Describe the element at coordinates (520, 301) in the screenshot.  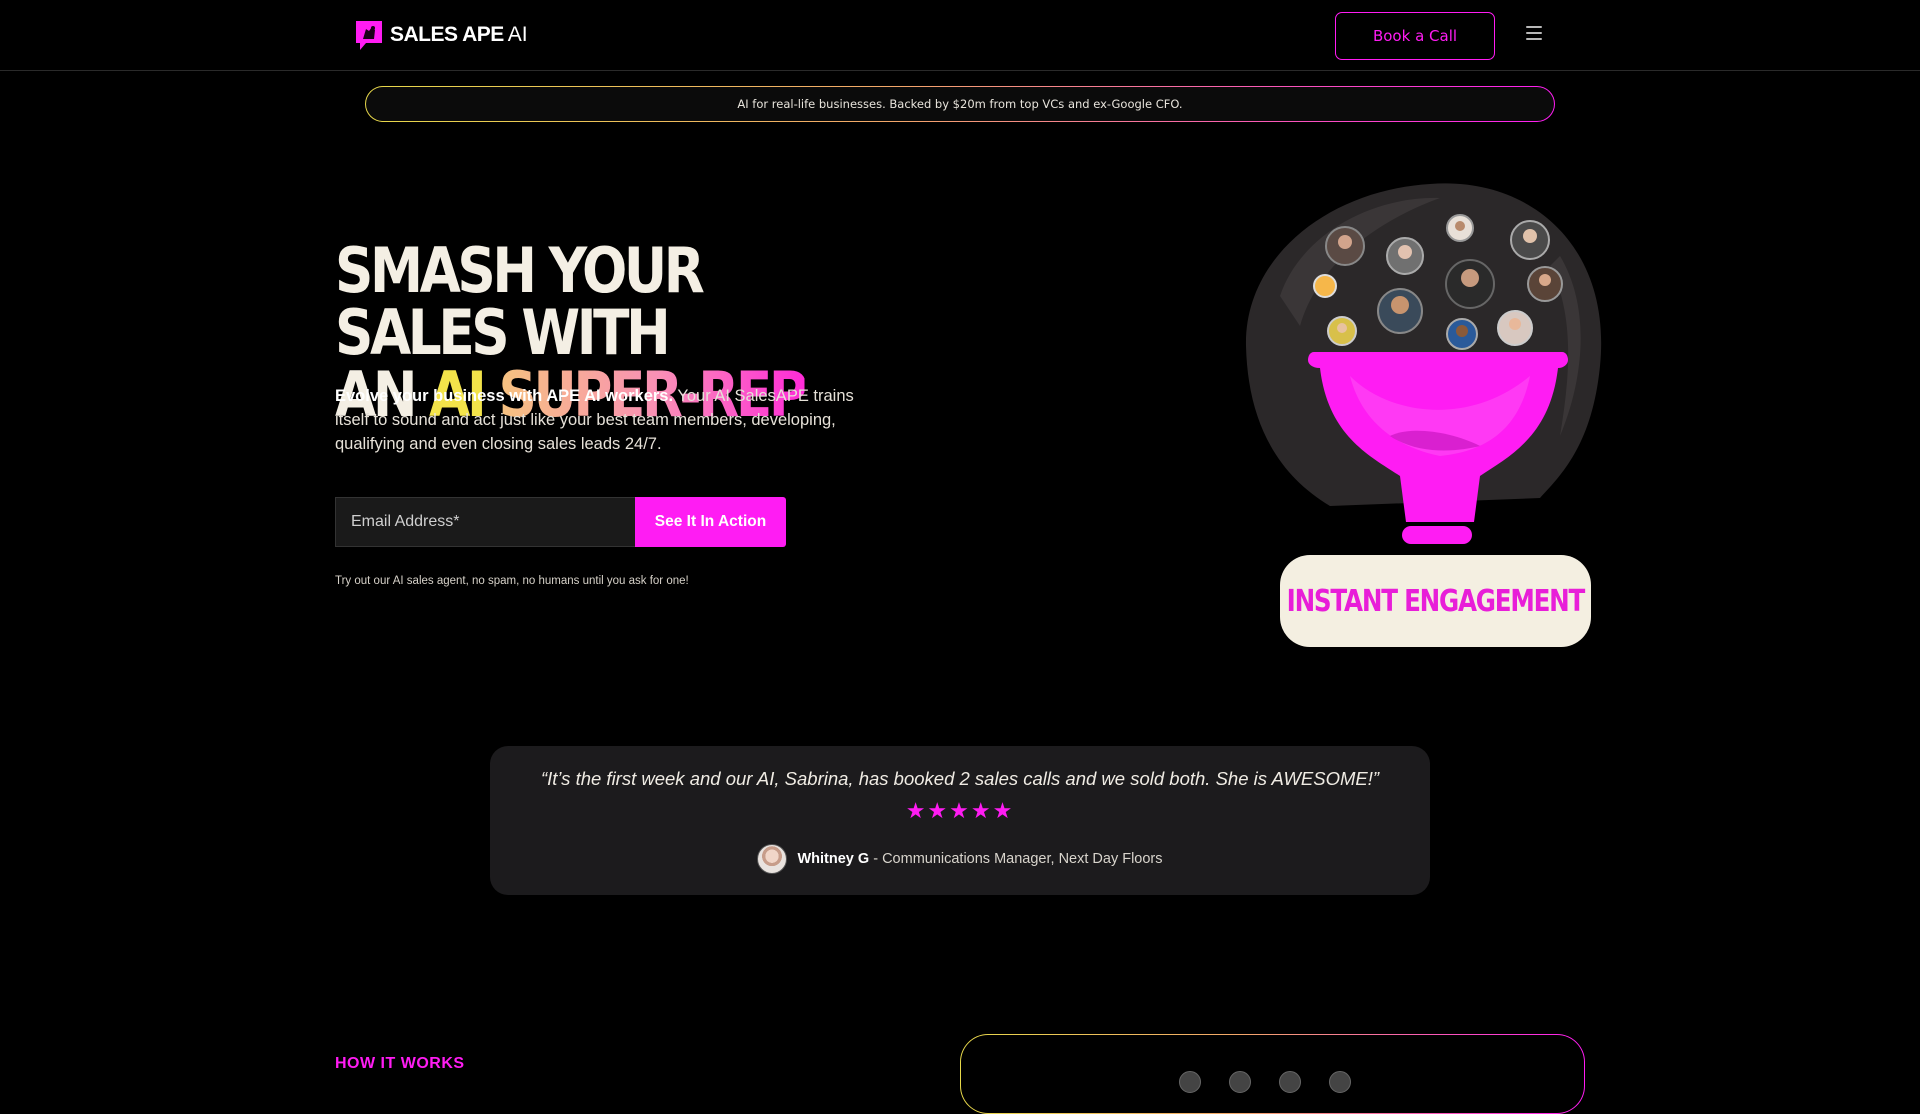
I see `hero-title-line1: SMASH YOUR SALES WITH` at that location.